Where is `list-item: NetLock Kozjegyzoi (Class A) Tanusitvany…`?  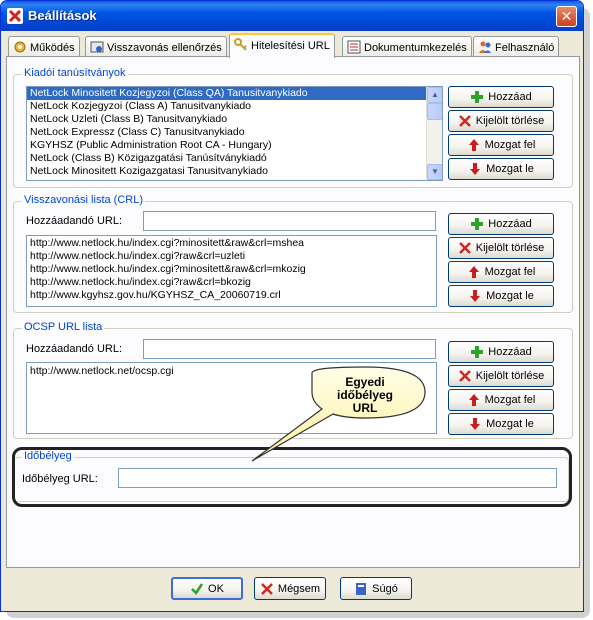
list-item: NetLock Kozjegyzoi (Class A) Tanusitvany… is located at coordinates (234, 106).